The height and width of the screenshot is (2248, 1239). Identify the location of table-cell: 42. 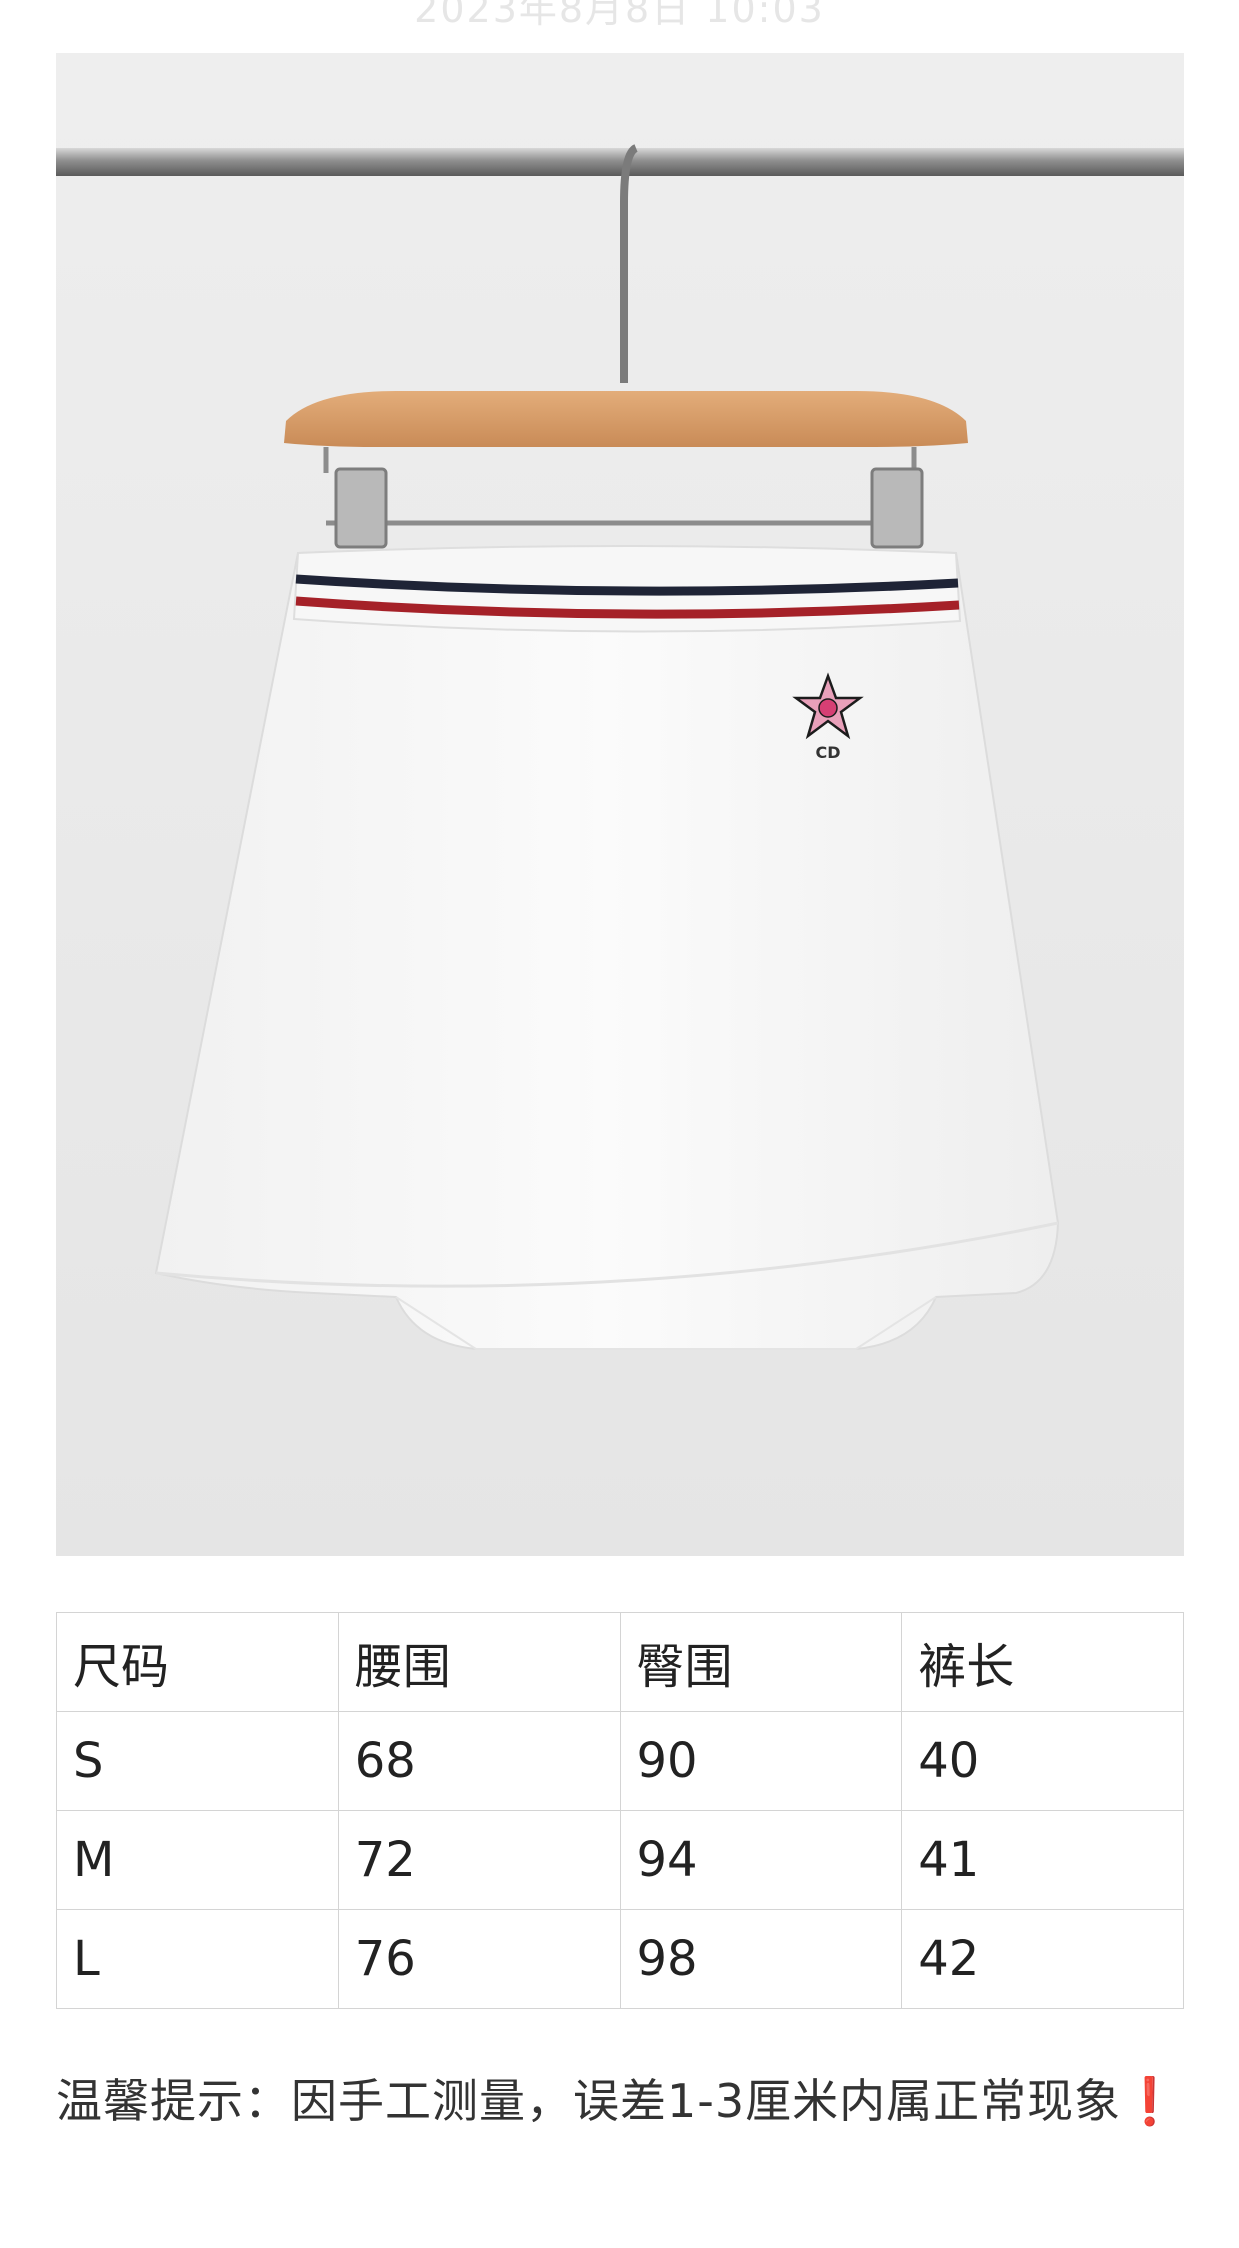
(1042, 1959).